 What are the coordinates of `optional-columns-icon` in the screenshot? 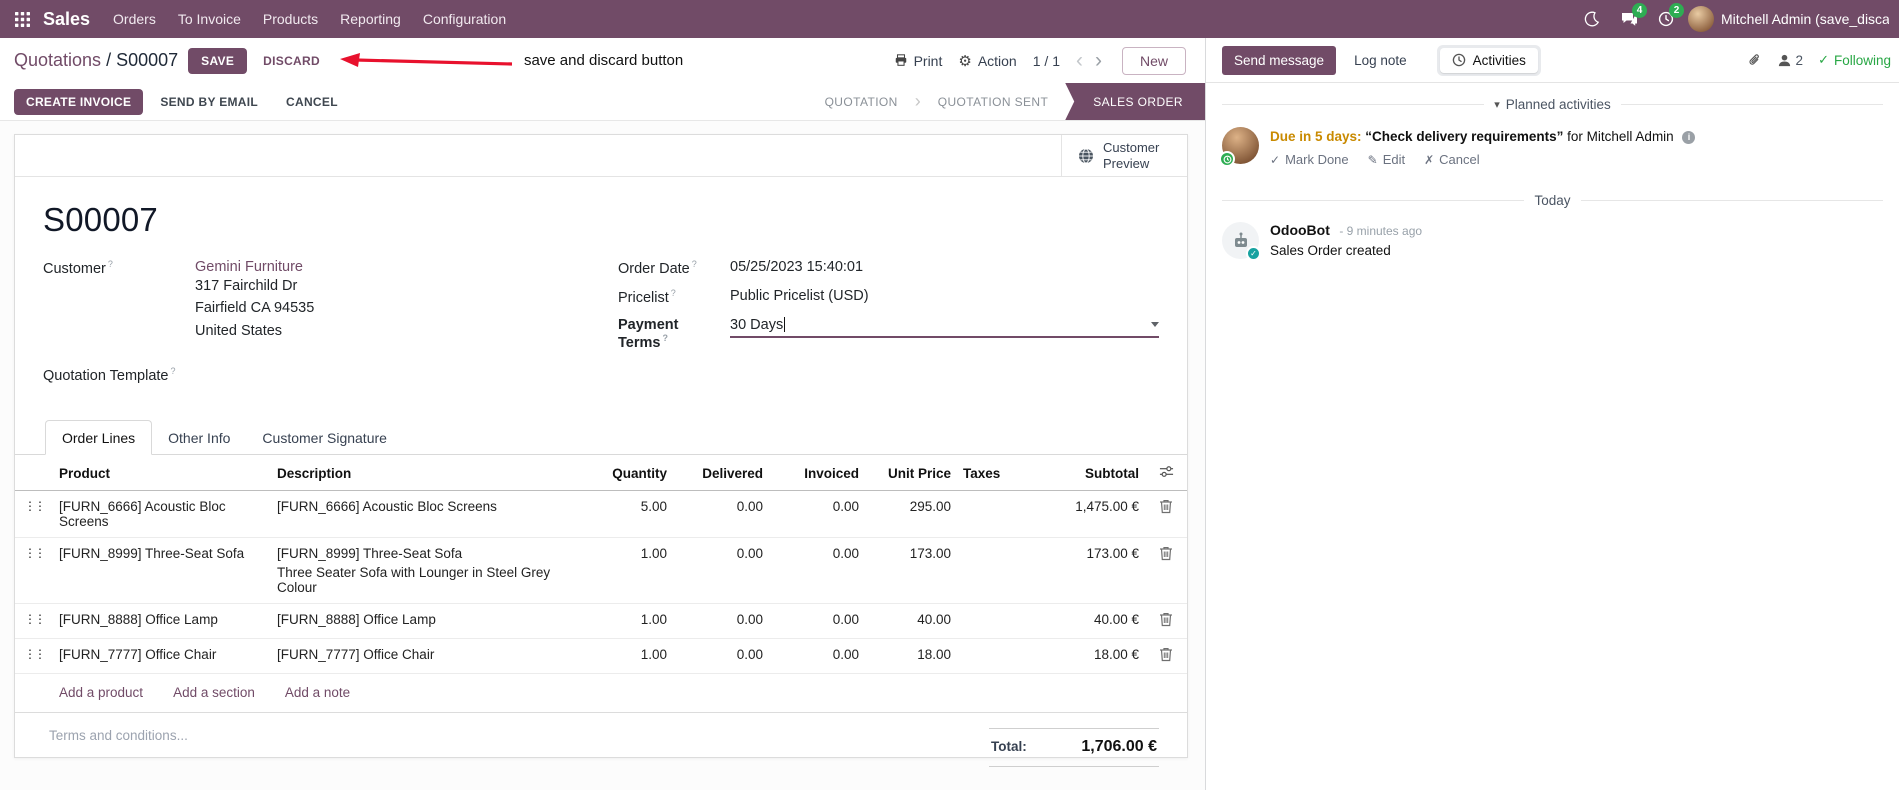 It's located at (1166, 473).